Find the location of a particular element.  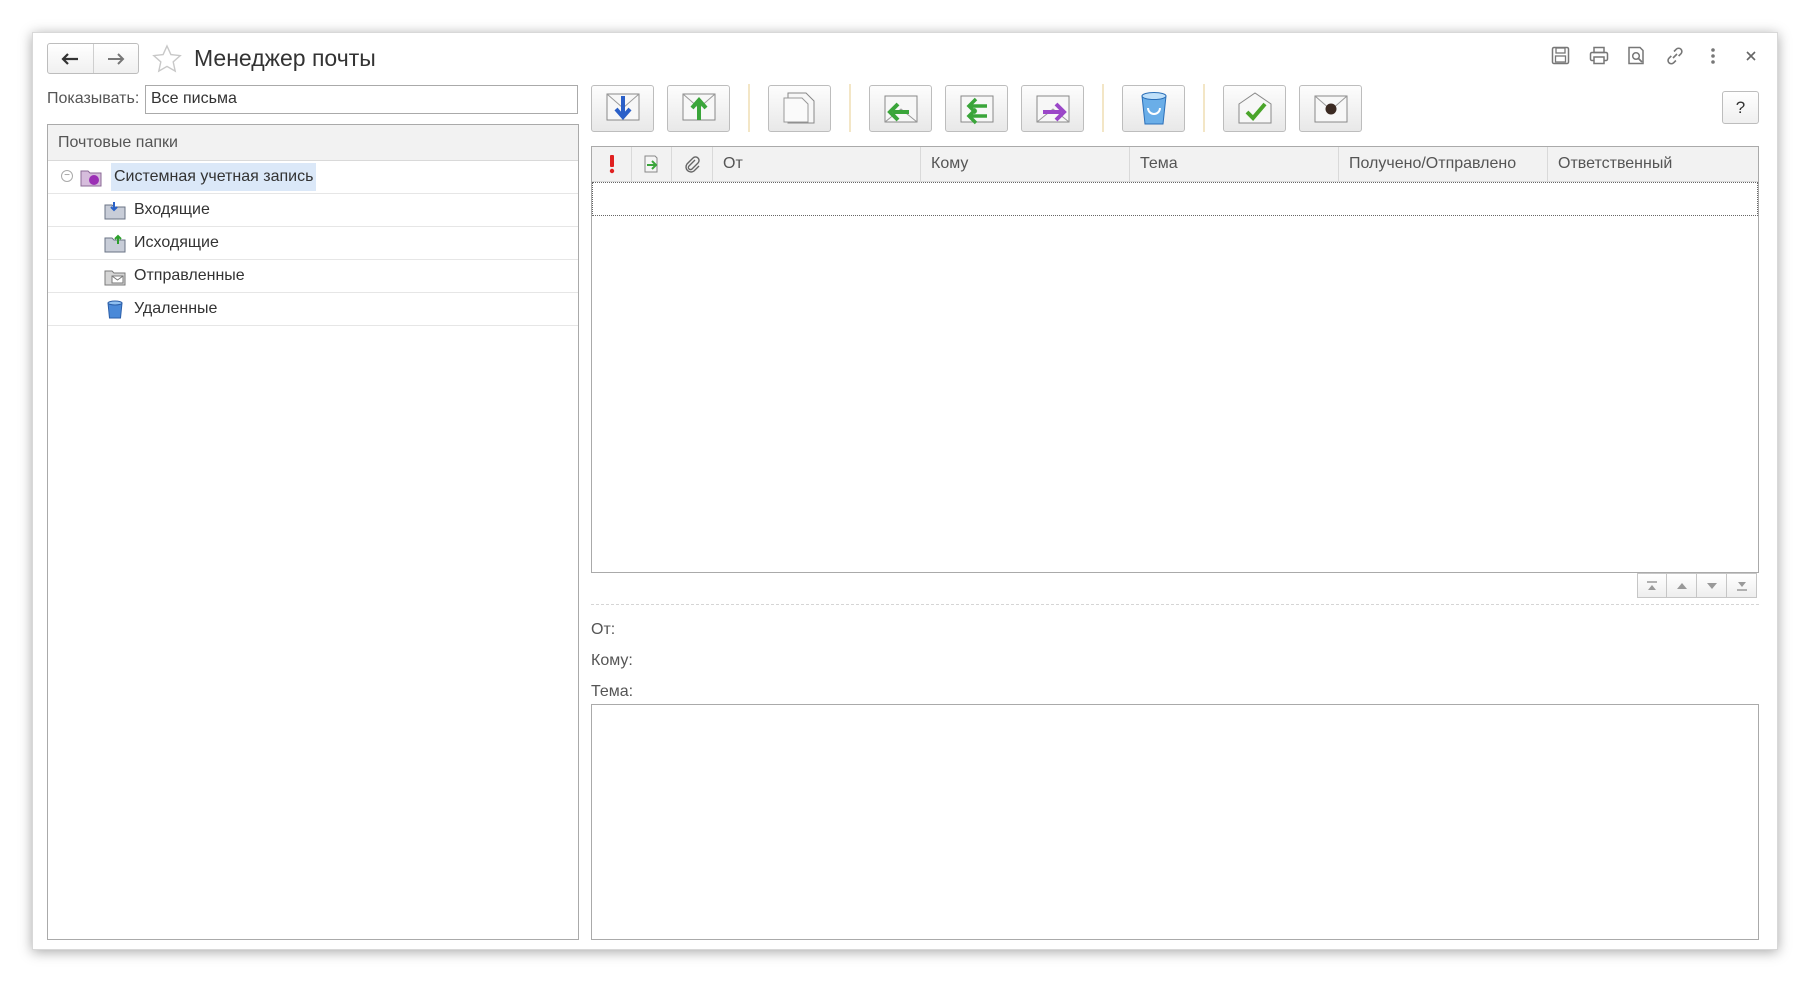

mark-read-icon is located at coordinates (1254, 108).